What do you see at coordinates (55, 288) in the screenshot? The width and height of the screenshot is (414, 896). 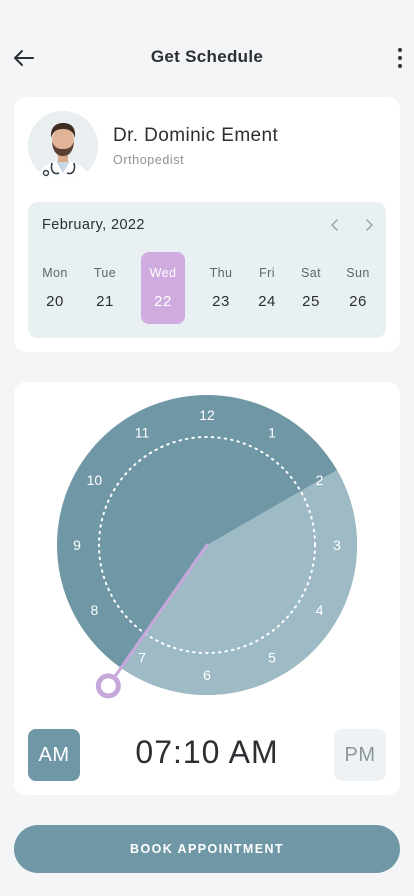 I see `day-item: Mon 20` at bounding box center [55, 288].